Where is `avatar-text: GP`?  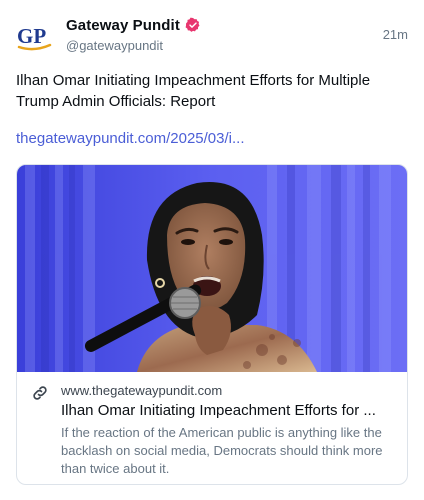
avatar-text: GP is located at coordinates (31, 36).